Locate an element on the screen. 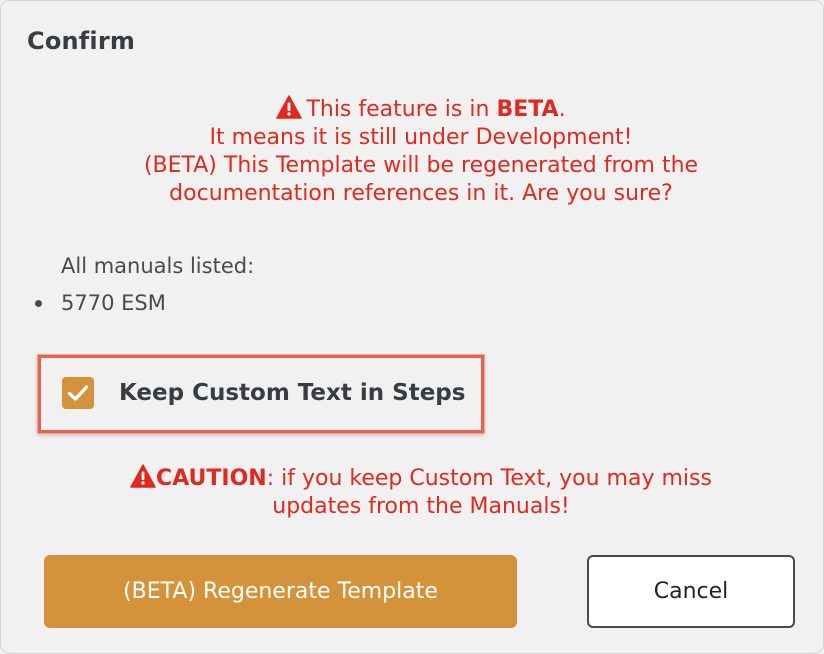 This screenshot has height=654, width=824. caution-line-1-text: : if you keep Custom Text, you may miss is located at coordinates (489, 478).